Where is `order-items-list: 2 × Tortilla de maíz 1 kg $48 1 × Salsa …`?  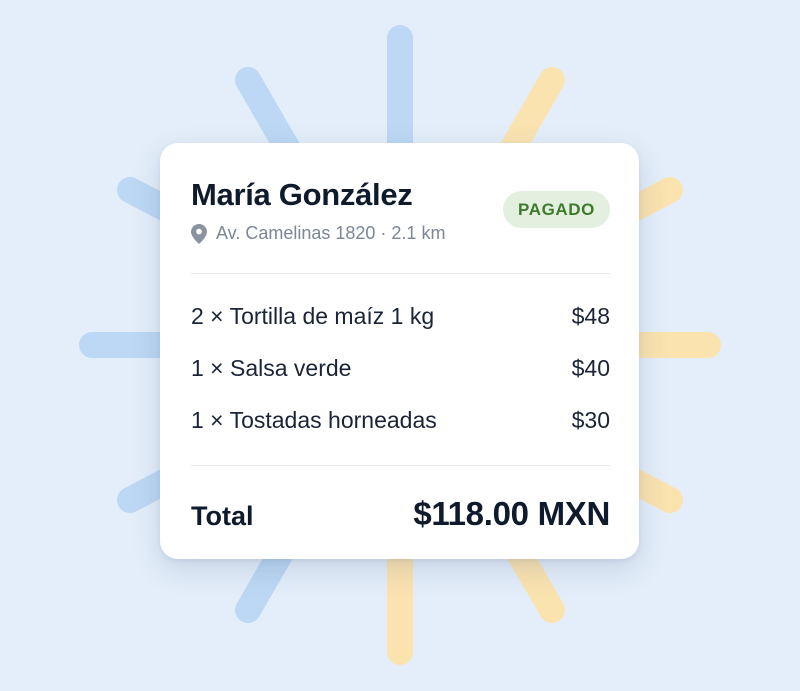
order-items-list: 2 × Tortilla de maíz 1 kg $48 1 × Salsa … is located at coordinates (400, 381).